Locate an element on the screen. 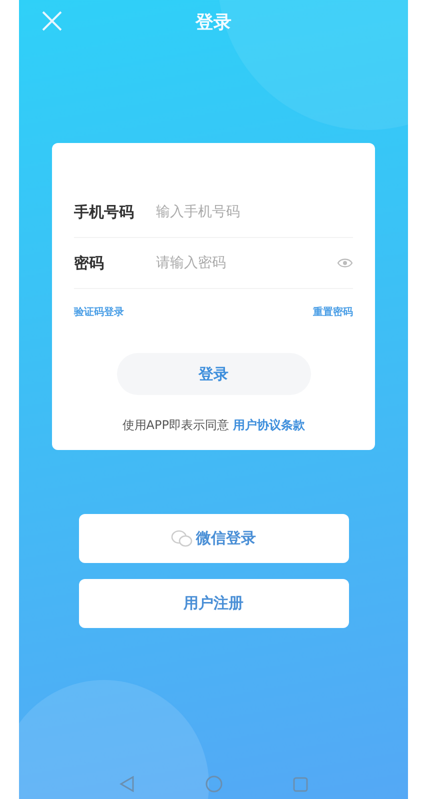 This screenshot has width=427, height=799. close-icon is located at coordinates (52, 21).